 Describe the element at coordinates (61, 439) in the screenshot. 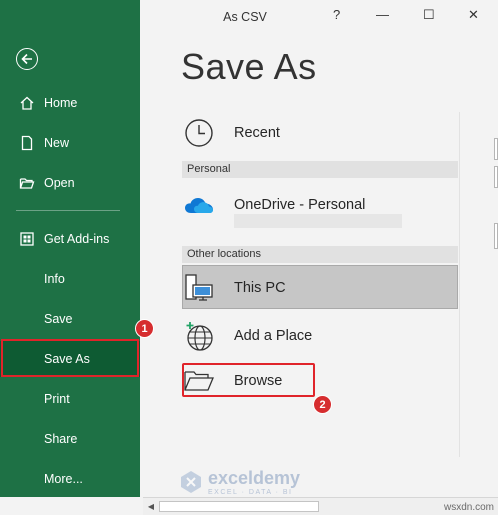

I see `sidebar-item-label: Share` at that location.